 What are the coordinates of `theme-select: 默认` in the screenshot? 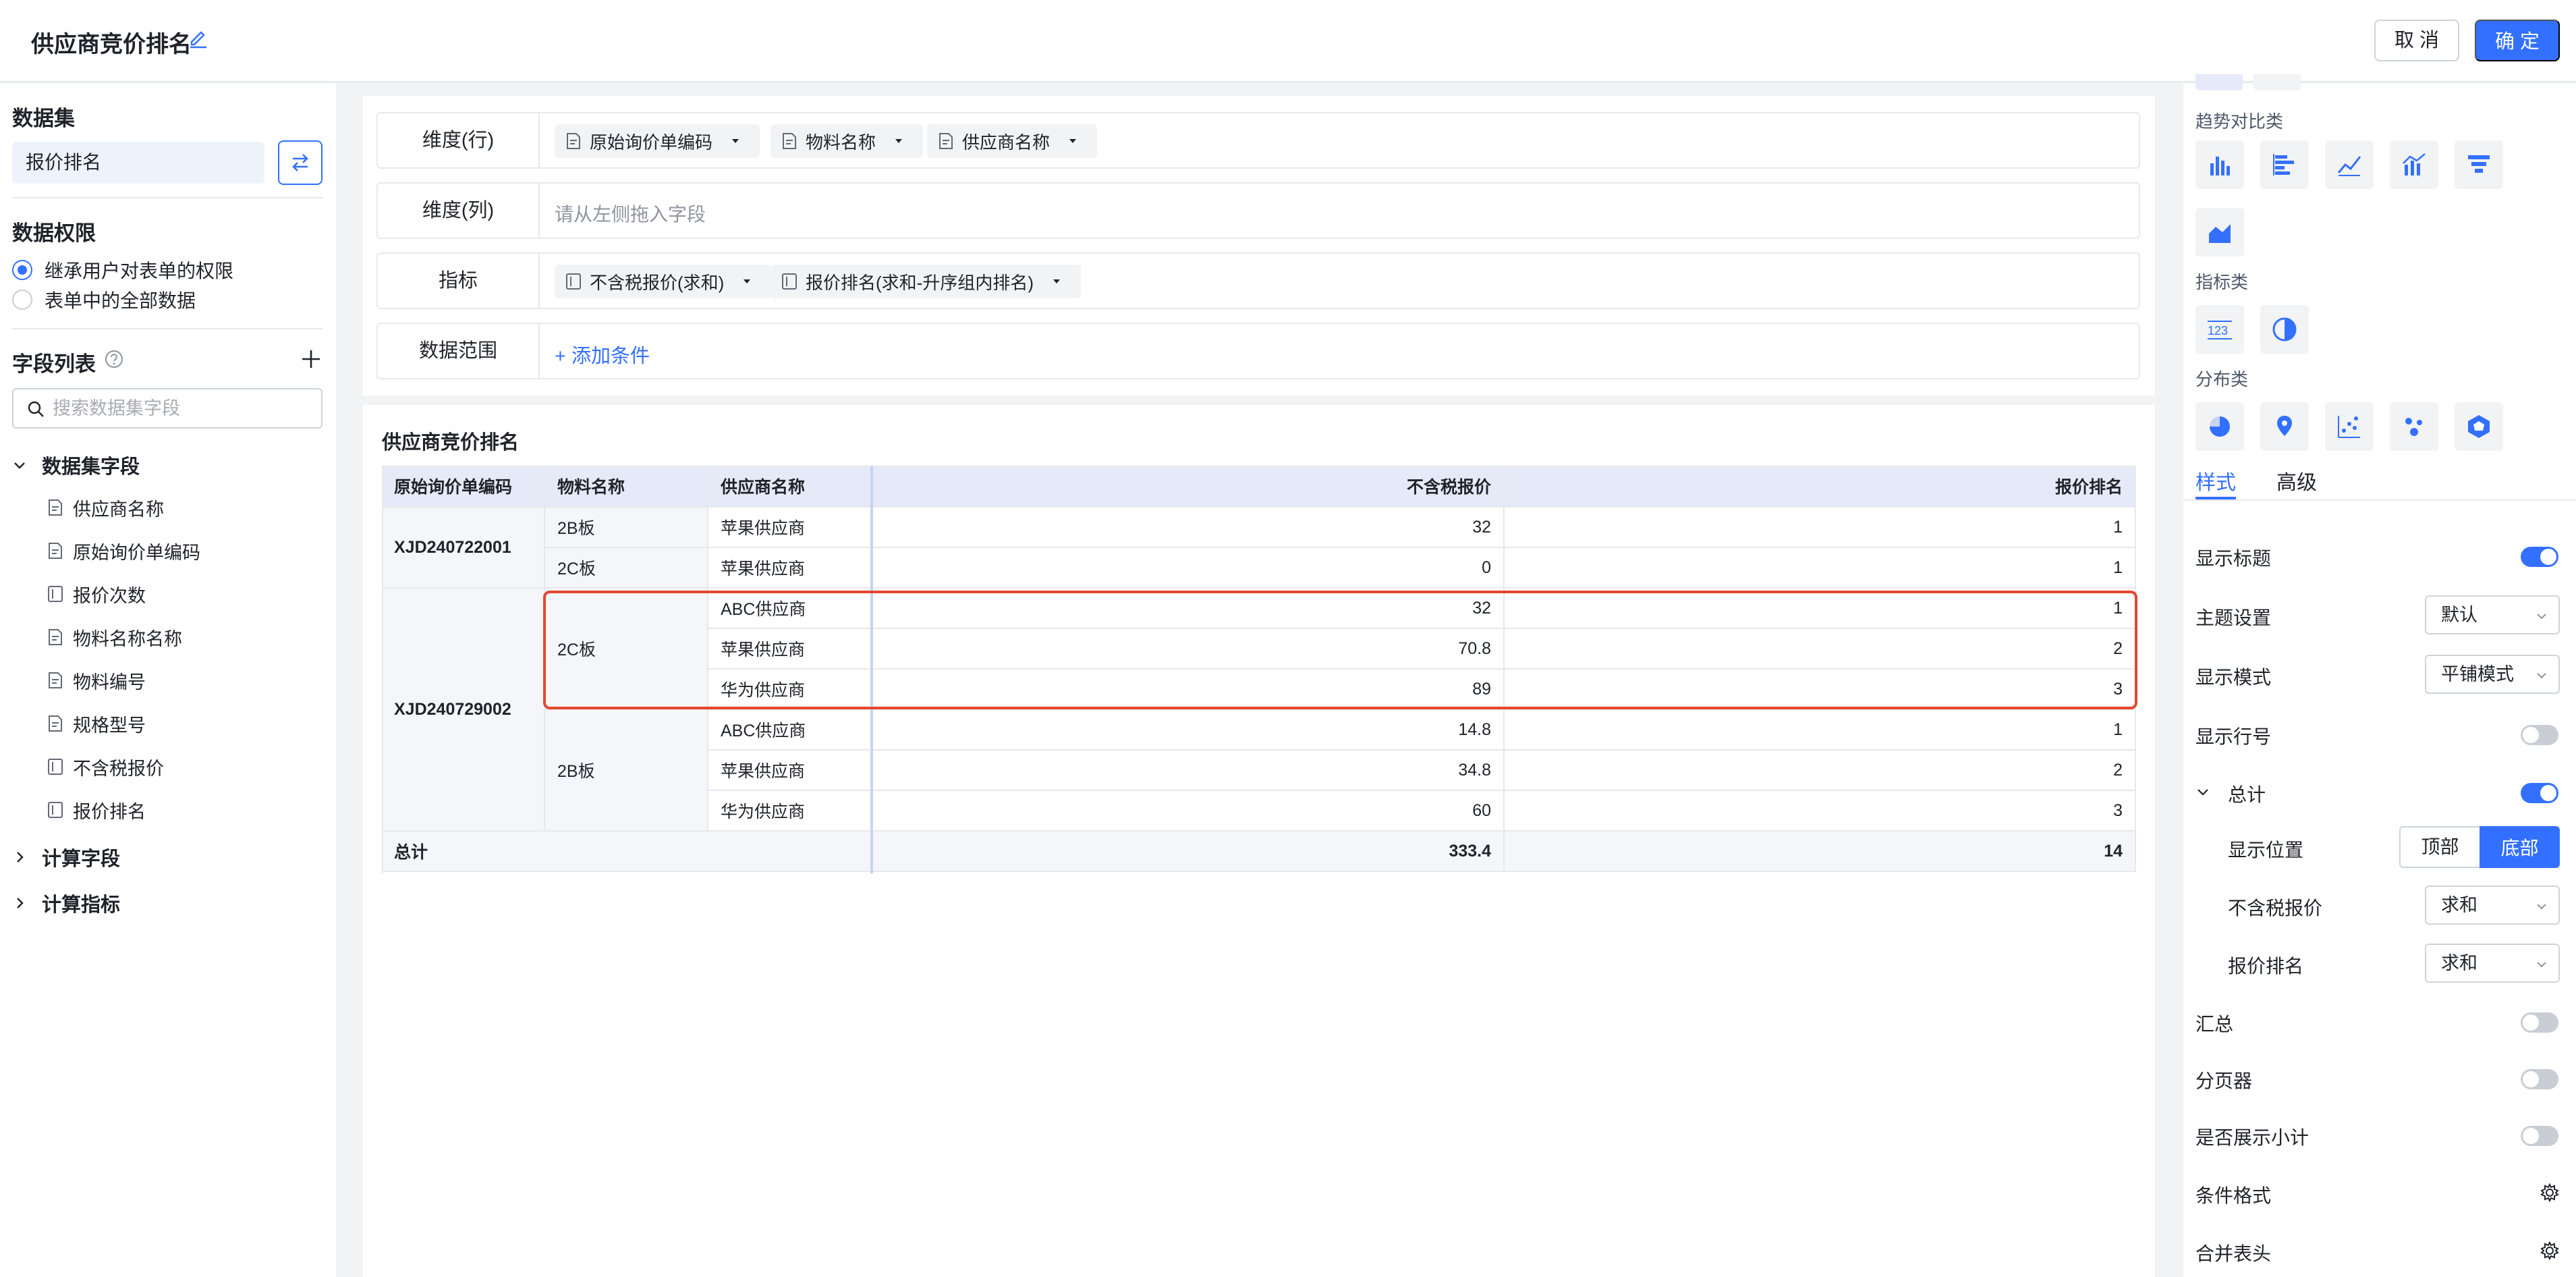 It's located at (2492, 614).